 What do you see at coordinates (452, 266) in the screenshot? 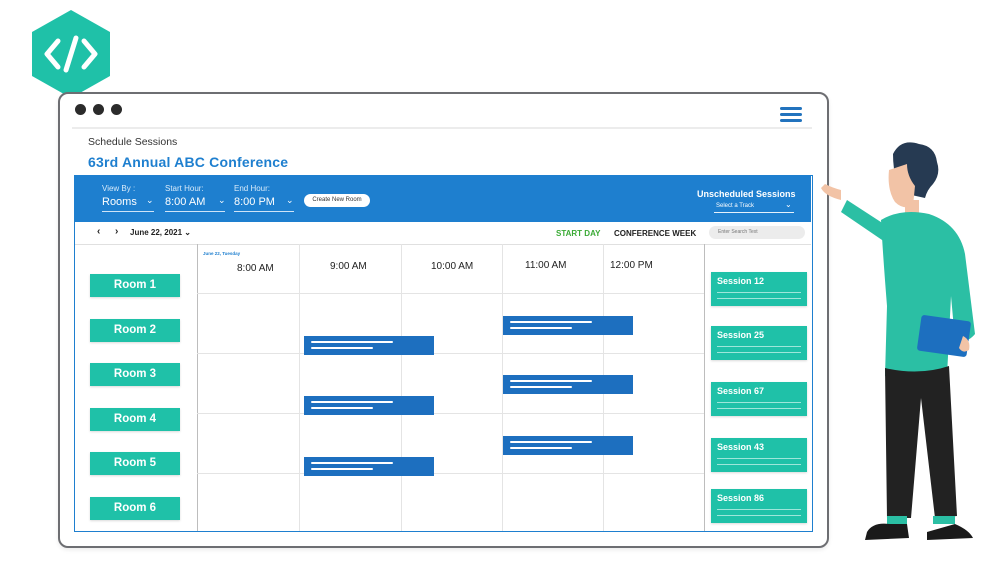
I see `time-header: 10:00 AM` at bounding box center [452, 266].